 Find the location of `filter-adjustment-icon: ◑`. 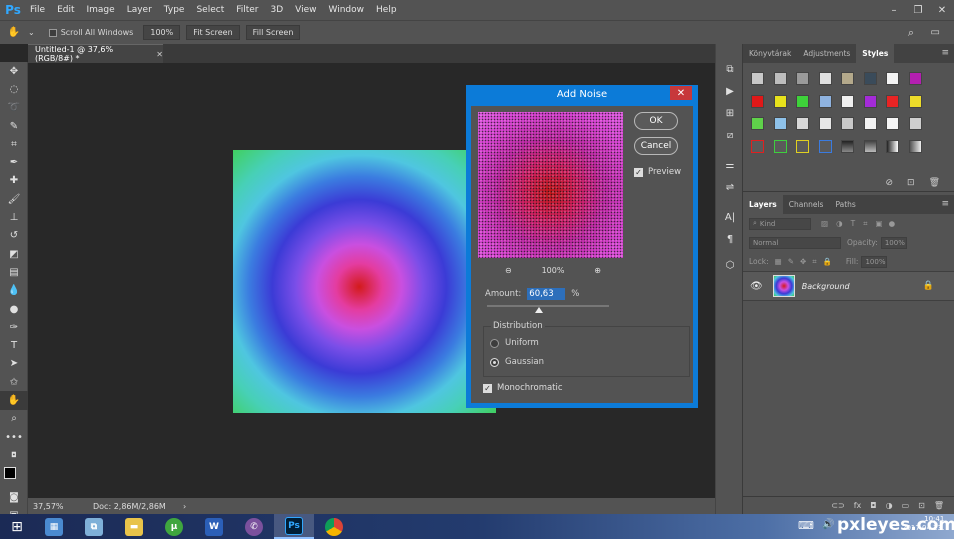

filter-adjustment-icon: ◑ is located at coordinates (839, 223).